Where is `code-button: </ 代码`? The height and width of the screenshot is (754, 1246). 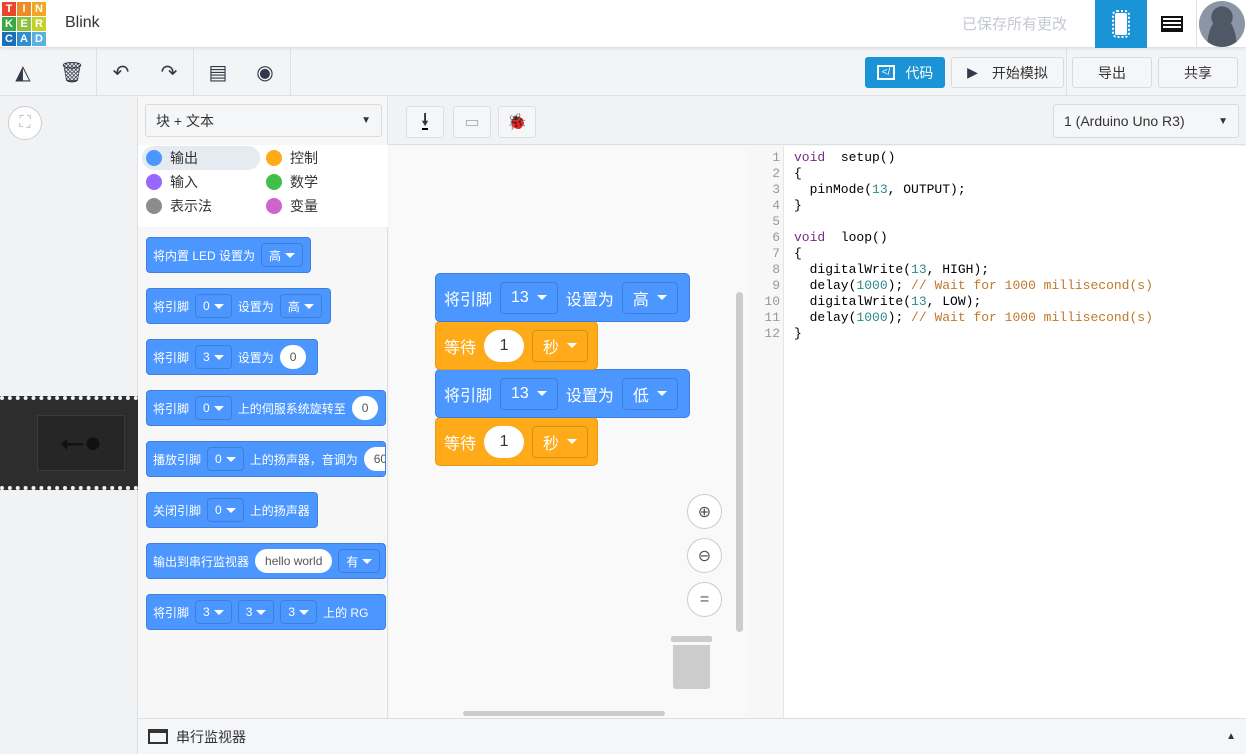 code-button: </ 代码 is located at coordinates (905, 72).